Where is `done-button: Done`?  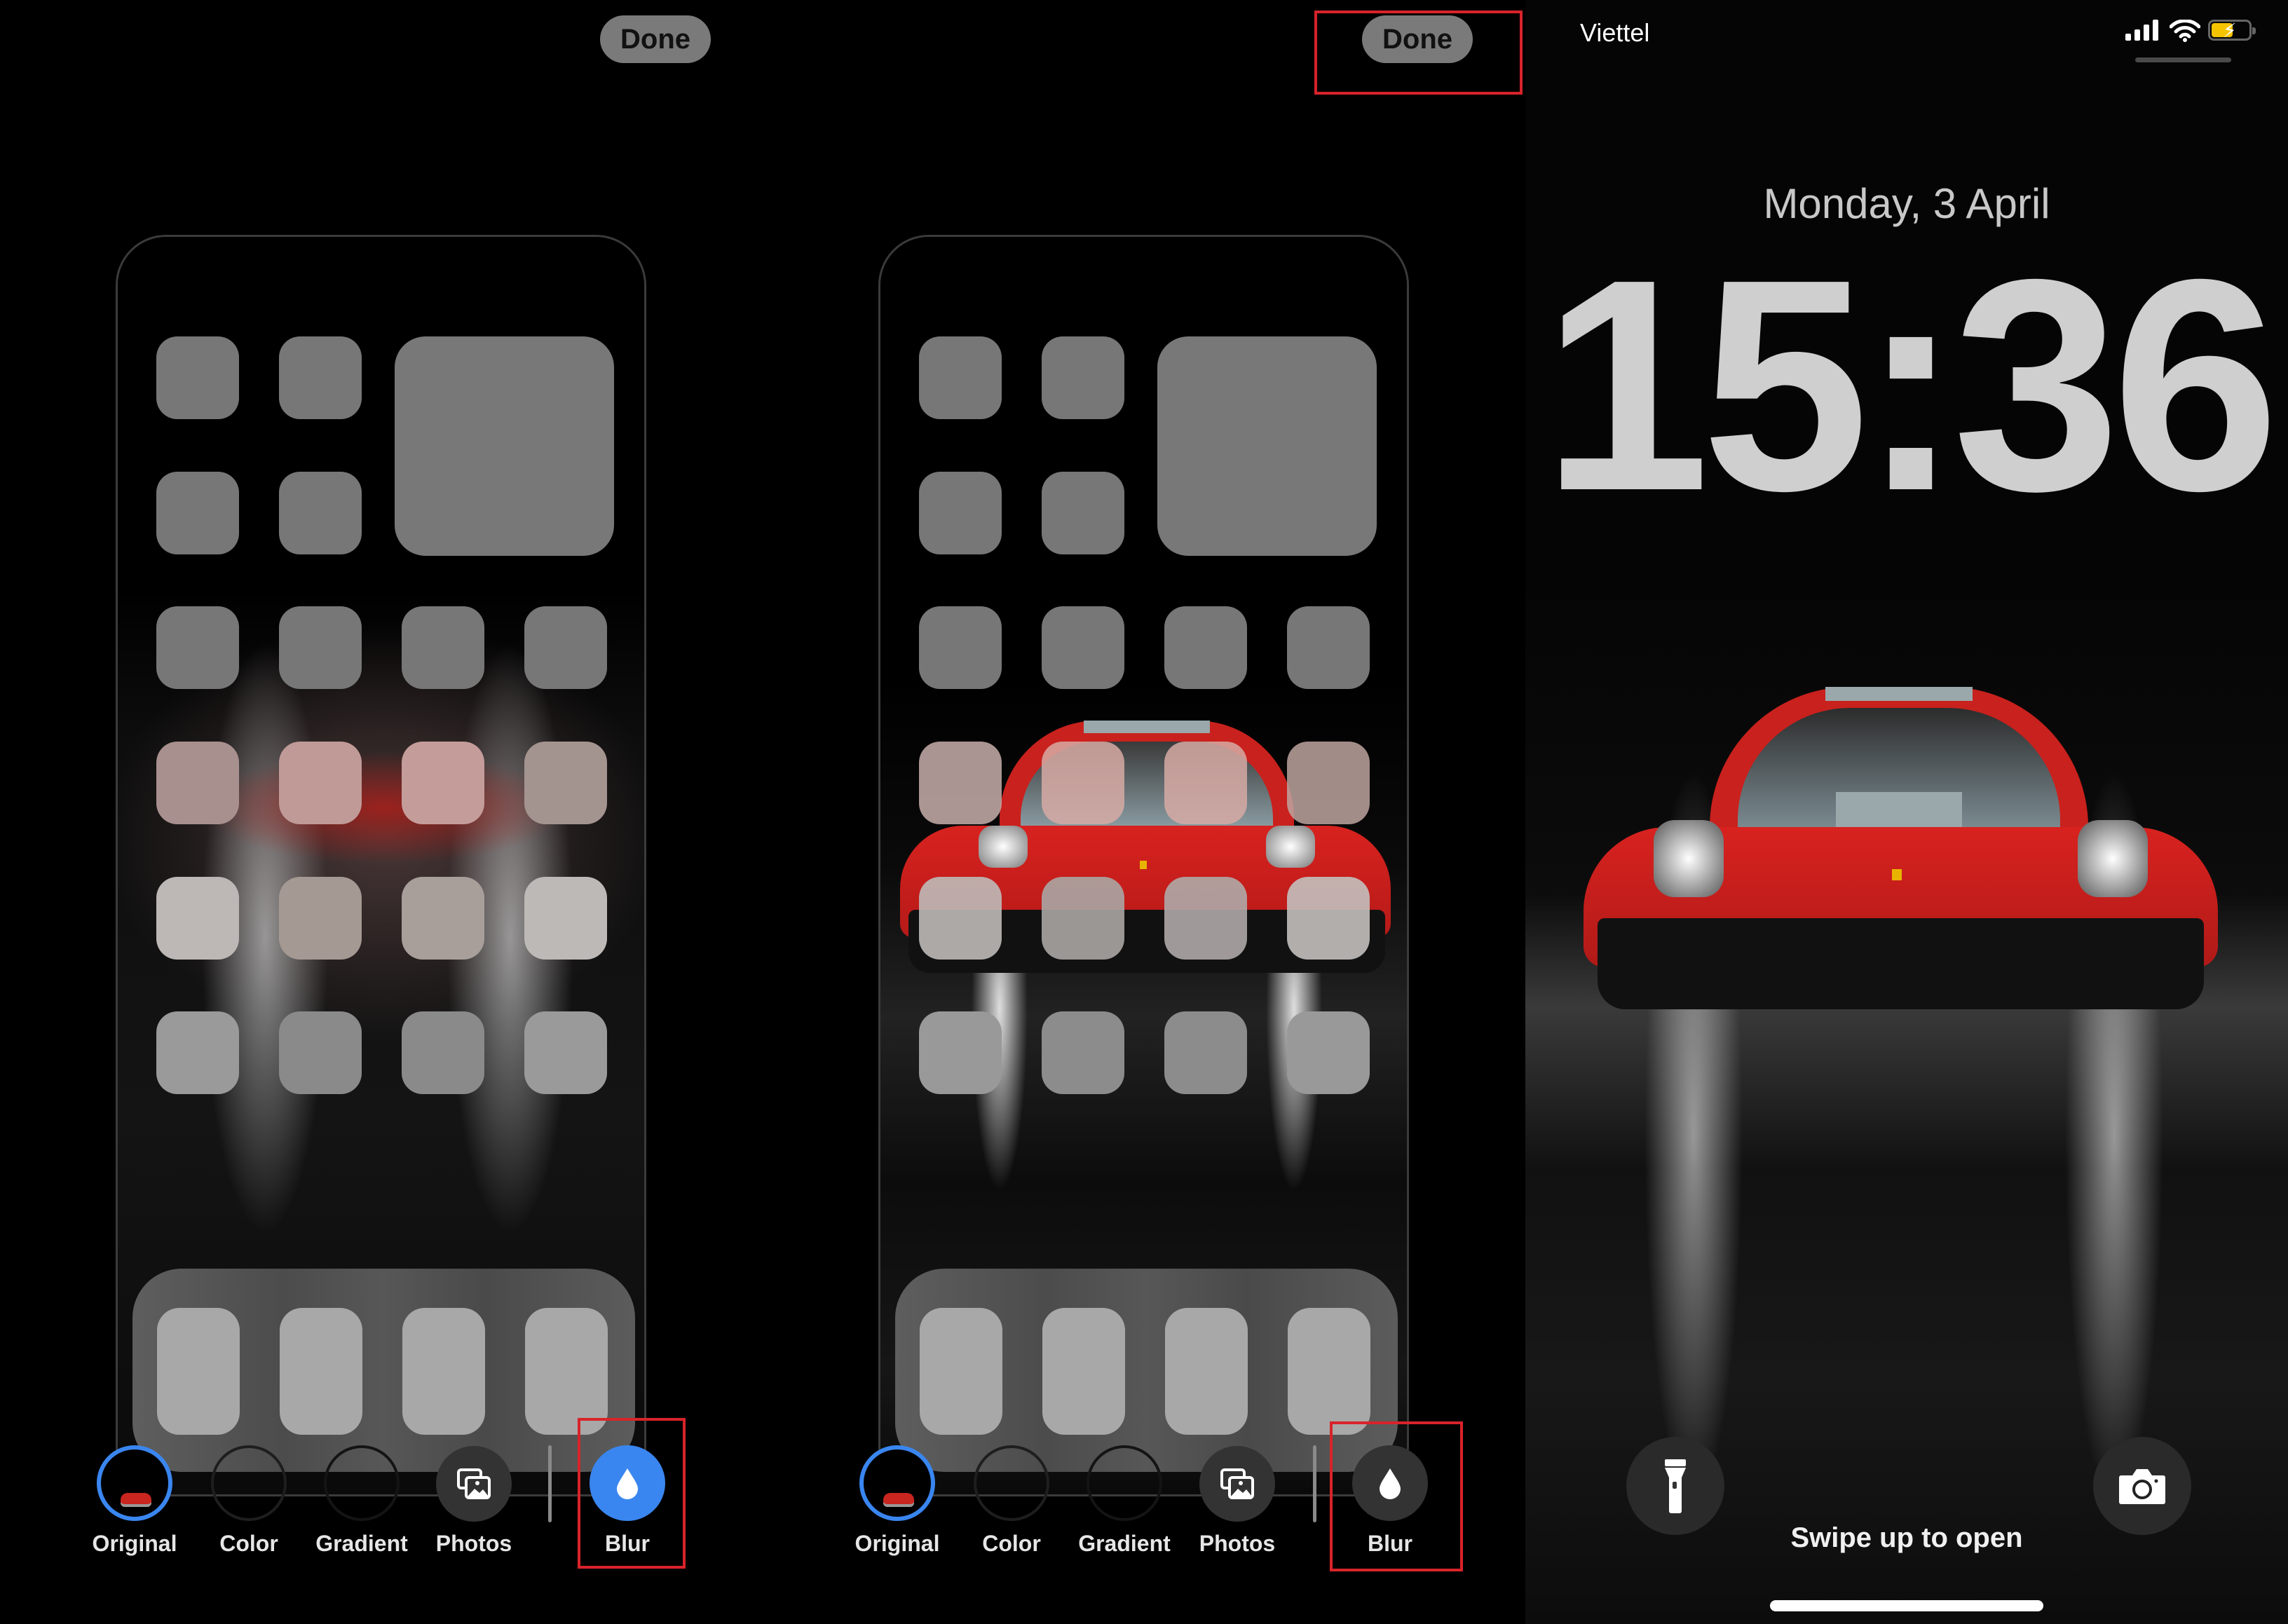 done-button: Done is located at coordinates (655, 39).